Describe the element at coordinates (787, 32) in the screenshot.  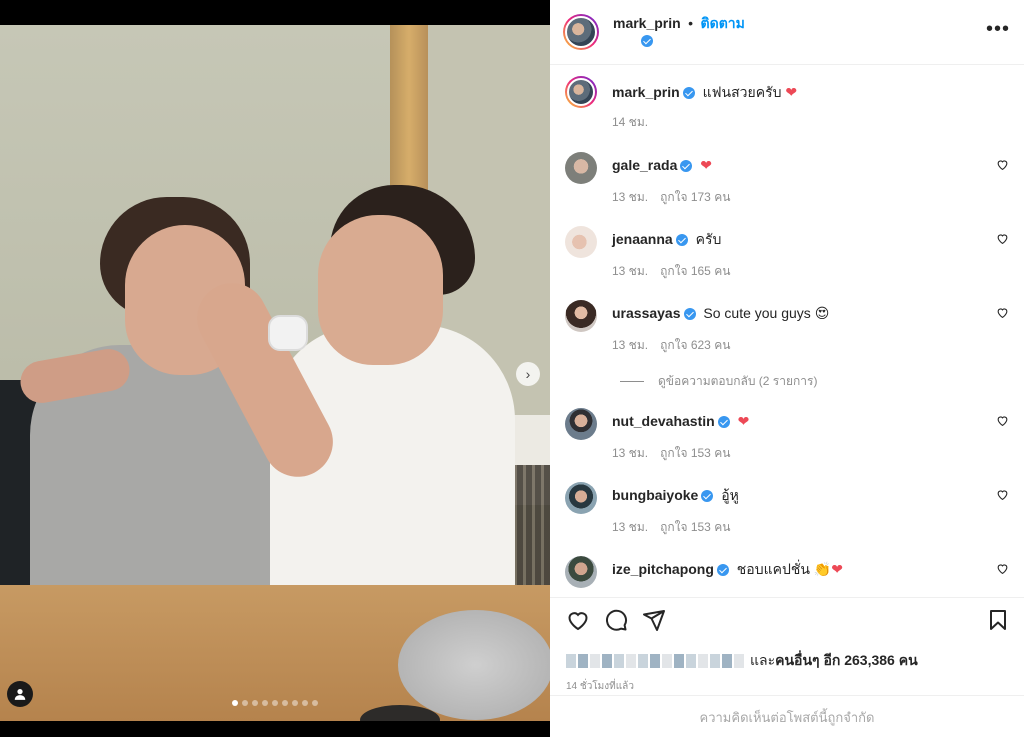
I see `post-header: mark_prin • ติดตาม •••` at that location.